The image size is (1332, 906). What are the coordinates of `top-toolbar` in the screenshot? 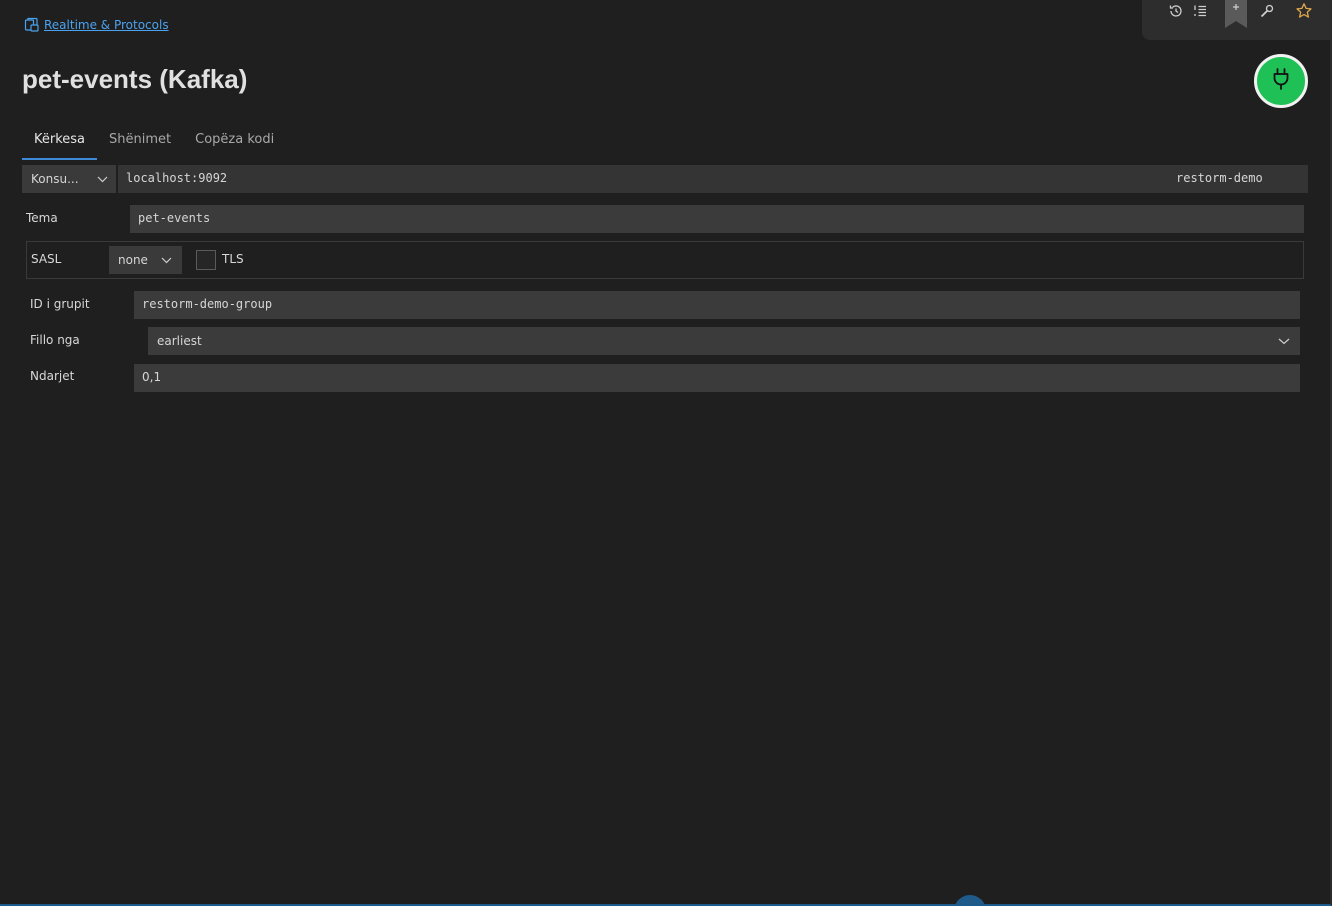 It's located at (1236, 20).